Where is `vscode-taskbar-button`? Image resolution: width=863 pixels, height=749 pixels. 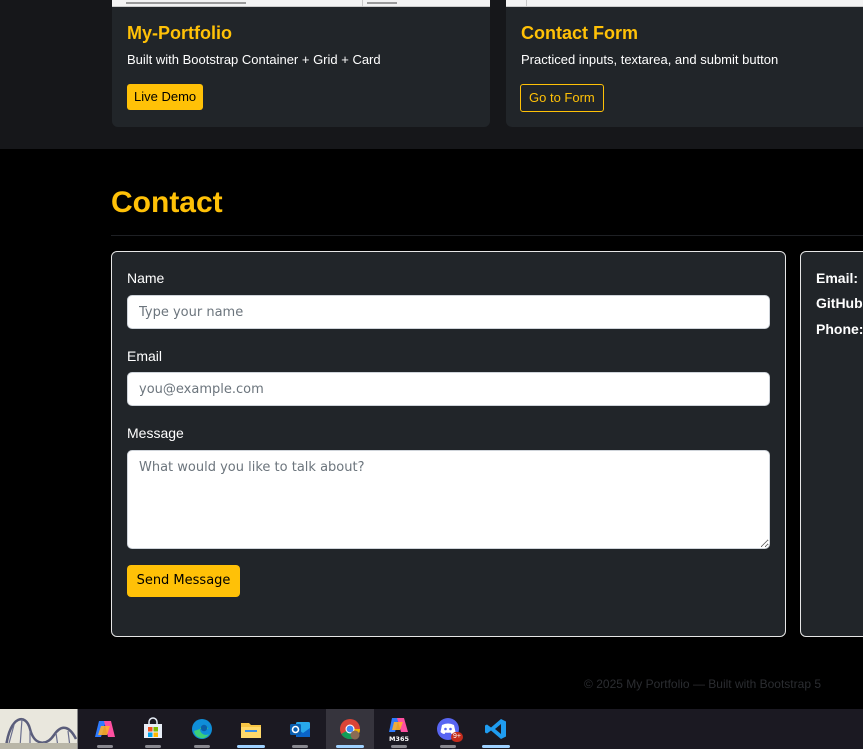
vscode-taskbar-button is located at coordinates (496, 729).